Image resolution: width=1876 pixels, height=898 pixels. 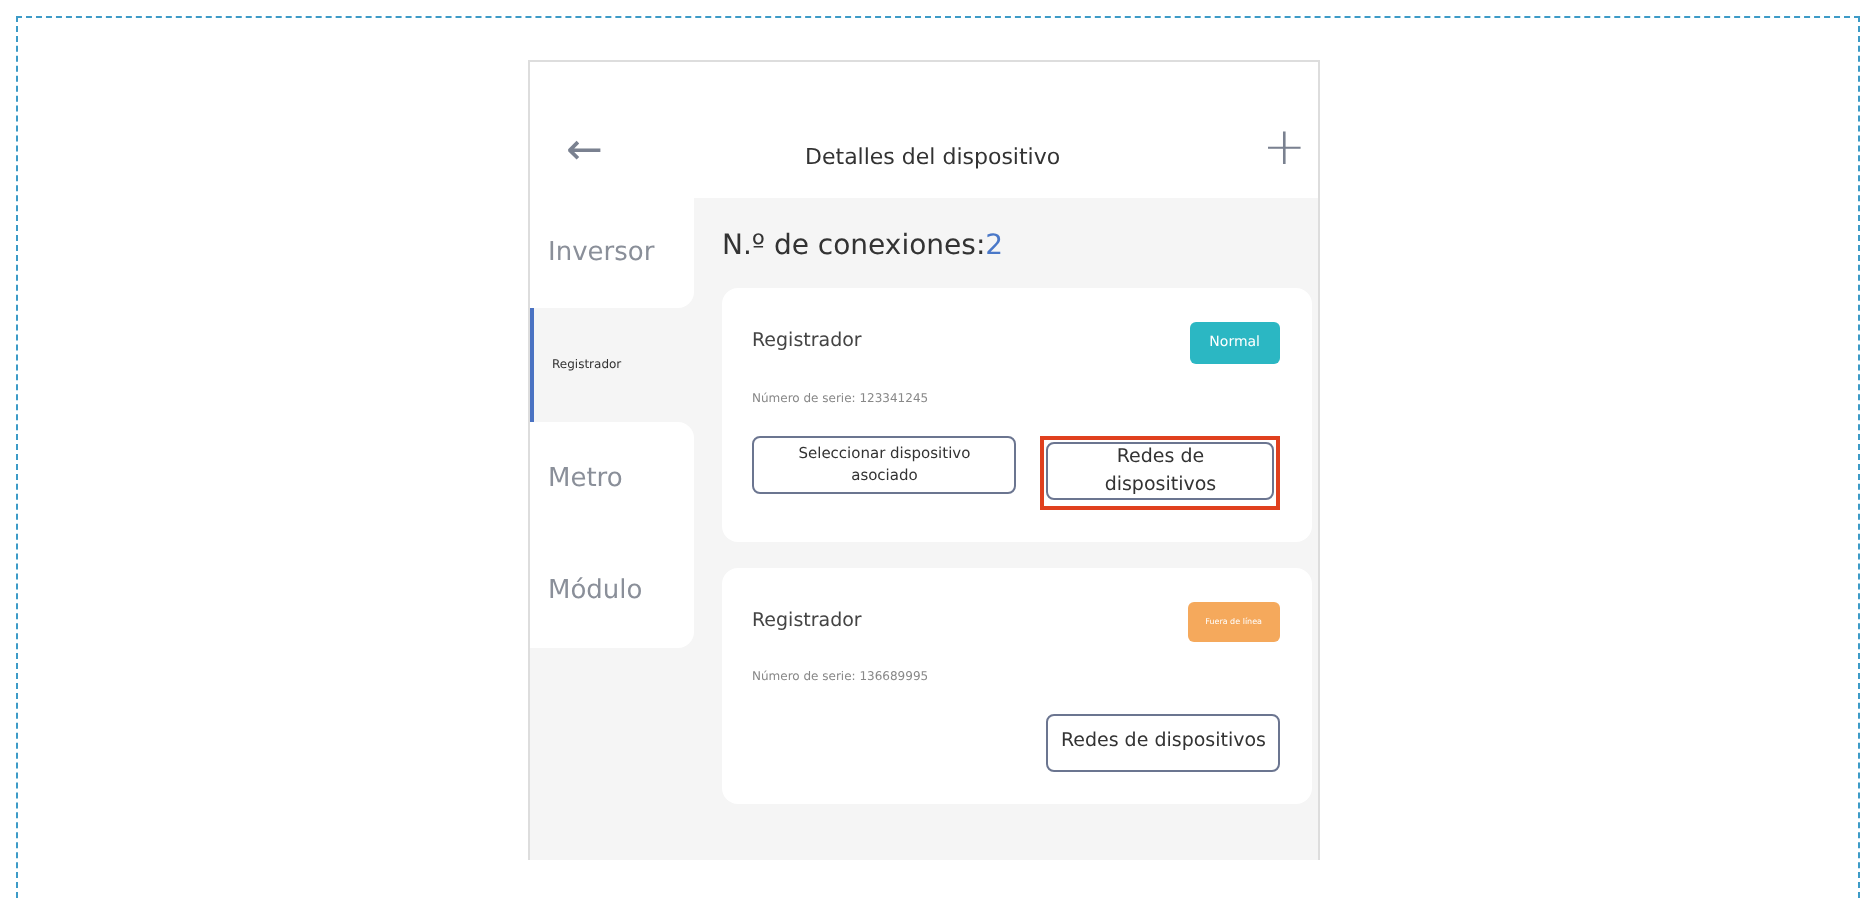 I want to click on page-title: Detalles del dispositivo, so click(x=933, y=157).